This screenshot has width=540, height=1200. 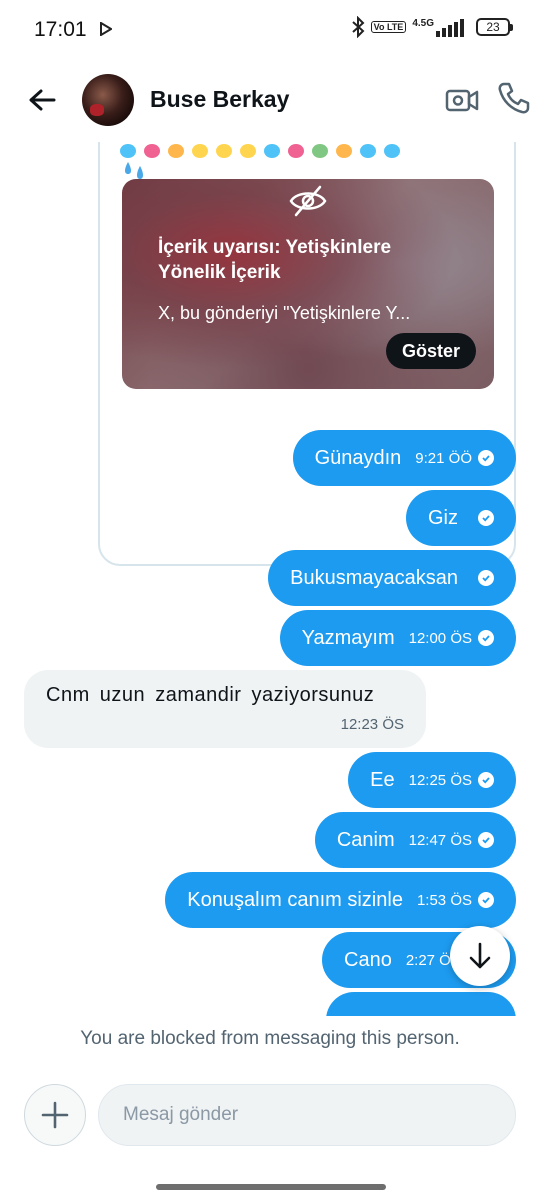 What do you see at coordinates (440, 840) in the screenshot?
I see `message-time: 12:47 ÖS` at bounding box center [440, 840].